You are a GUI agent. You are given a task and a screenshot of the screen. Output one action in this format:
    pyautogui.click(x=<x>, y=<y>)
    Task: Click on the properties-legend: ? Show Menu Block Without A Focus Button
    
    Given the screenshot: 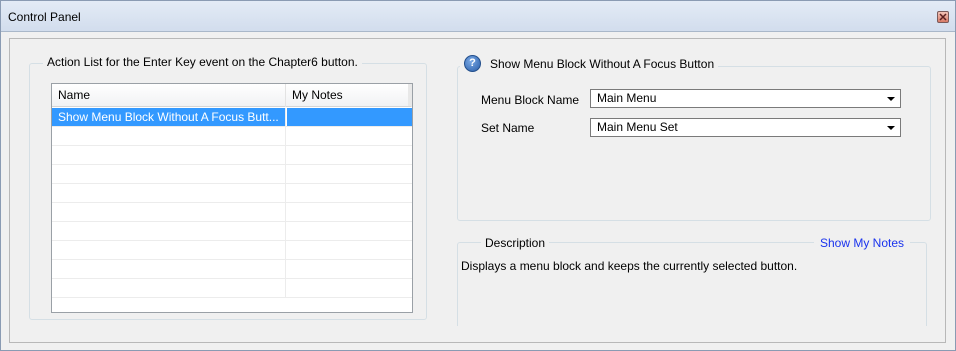 What is the action you would take?
    pyautogui.click(x=589, y=63)
    